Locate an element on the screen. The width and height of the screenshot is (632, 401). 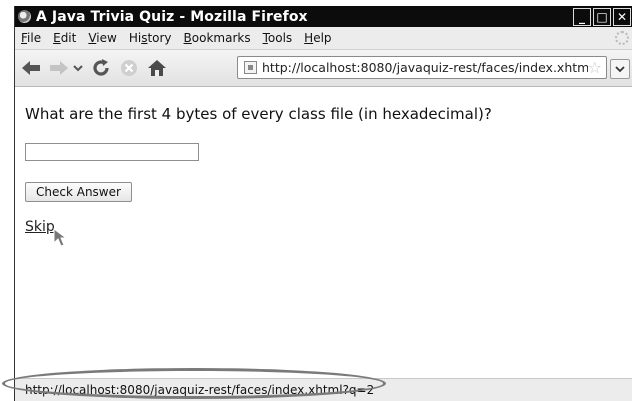
home-button is located at coordinates (157, 68).